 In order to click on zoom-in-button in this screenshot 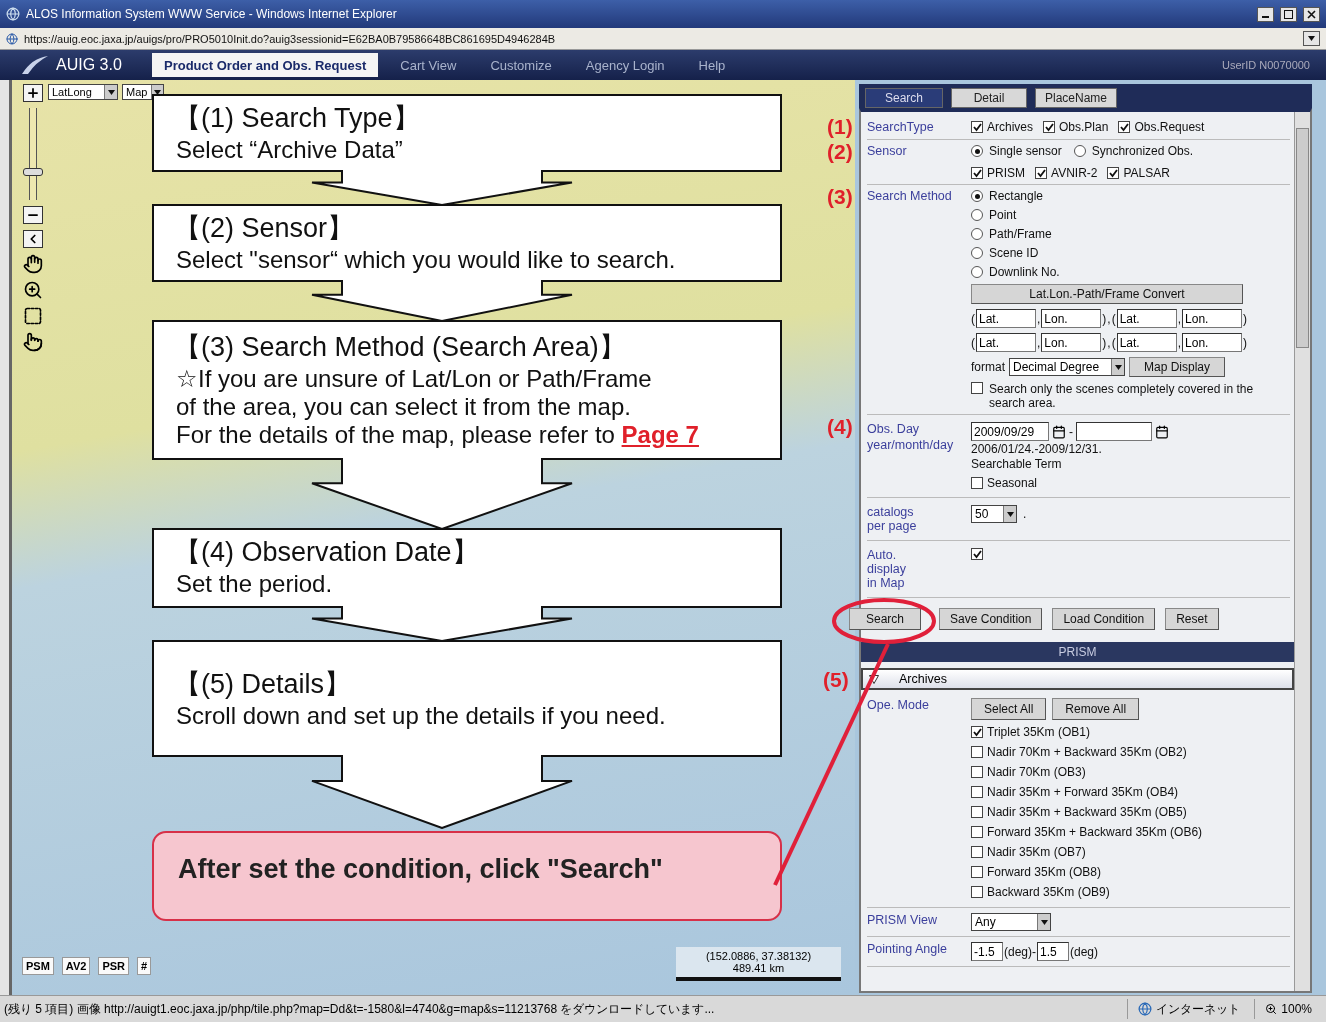, I will do `click(33, 93)`.